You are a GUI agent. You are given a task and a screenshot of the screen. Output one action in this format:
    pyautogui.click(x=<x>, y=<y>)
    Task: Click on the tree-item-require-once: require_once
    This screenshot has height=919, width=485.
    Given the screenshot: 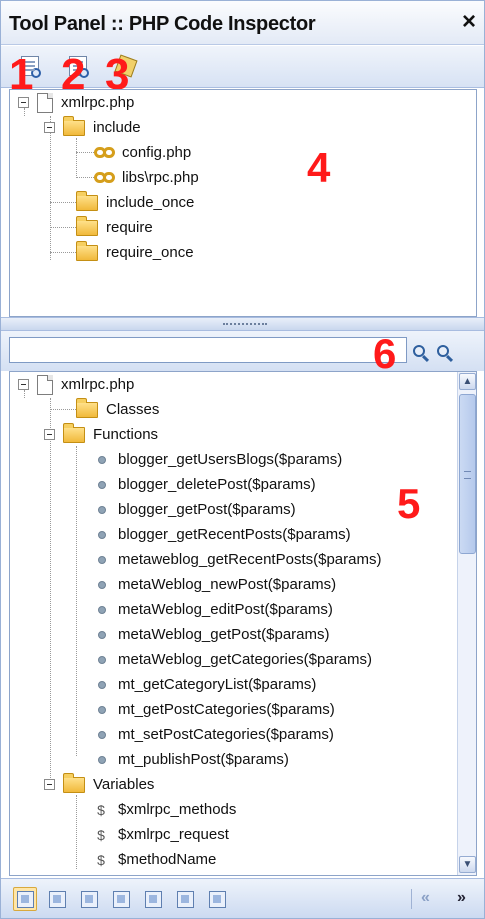 What is the action you would take?
    pyautogui.click(x=135, y=252)
    